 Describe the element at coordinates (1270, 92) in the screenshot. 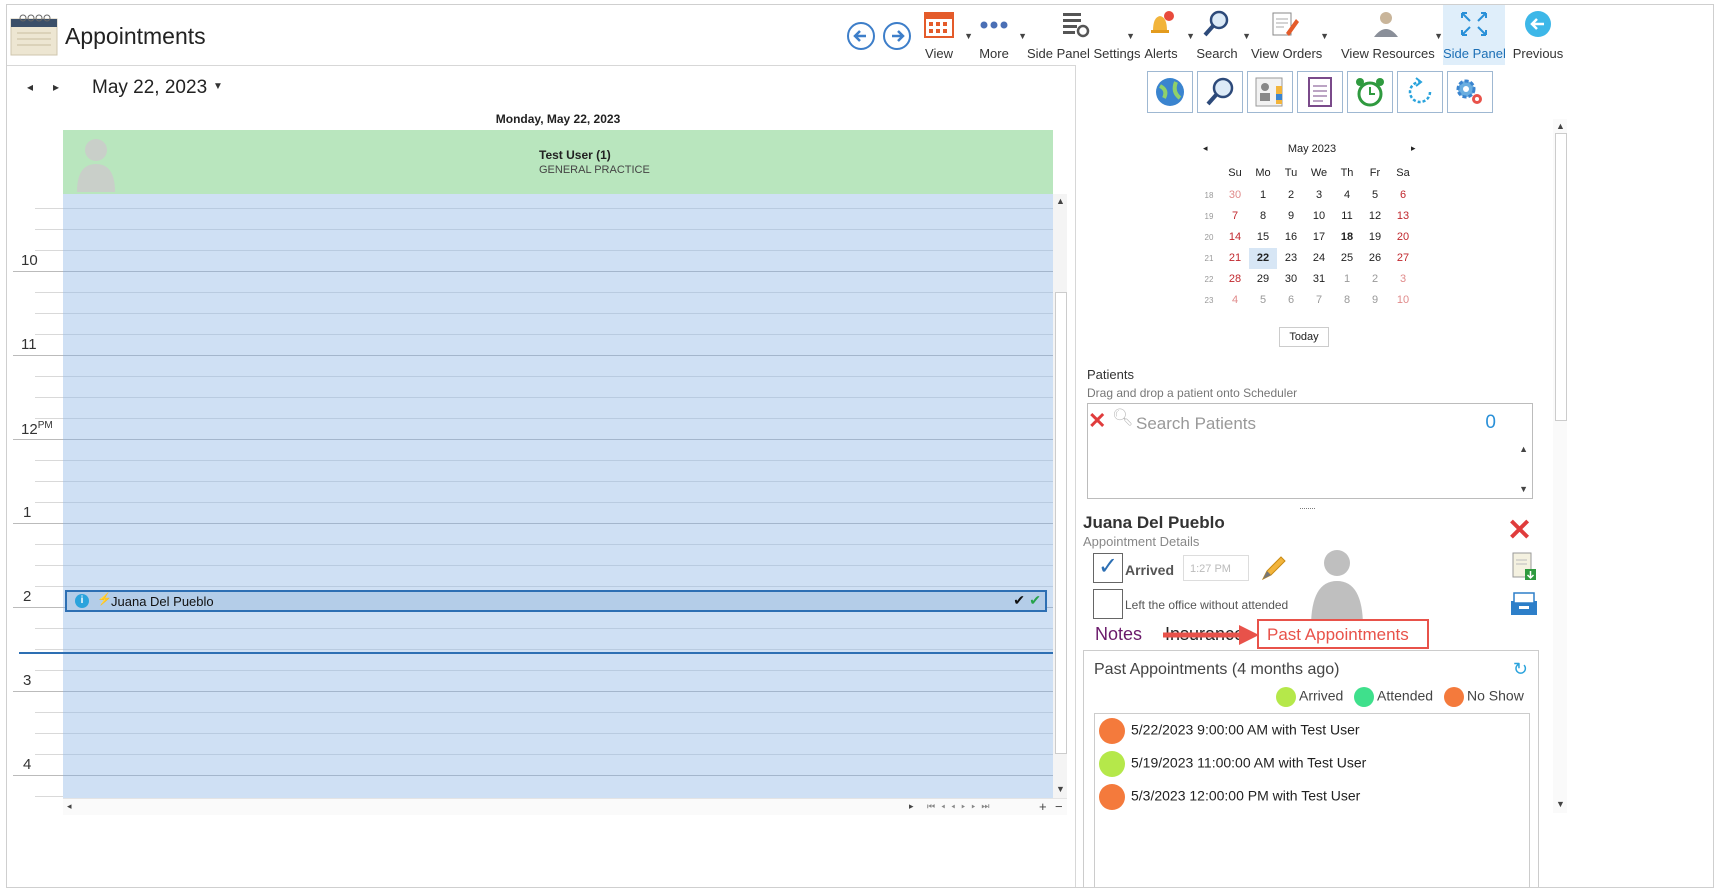

I see `patient-card-button` at that location.